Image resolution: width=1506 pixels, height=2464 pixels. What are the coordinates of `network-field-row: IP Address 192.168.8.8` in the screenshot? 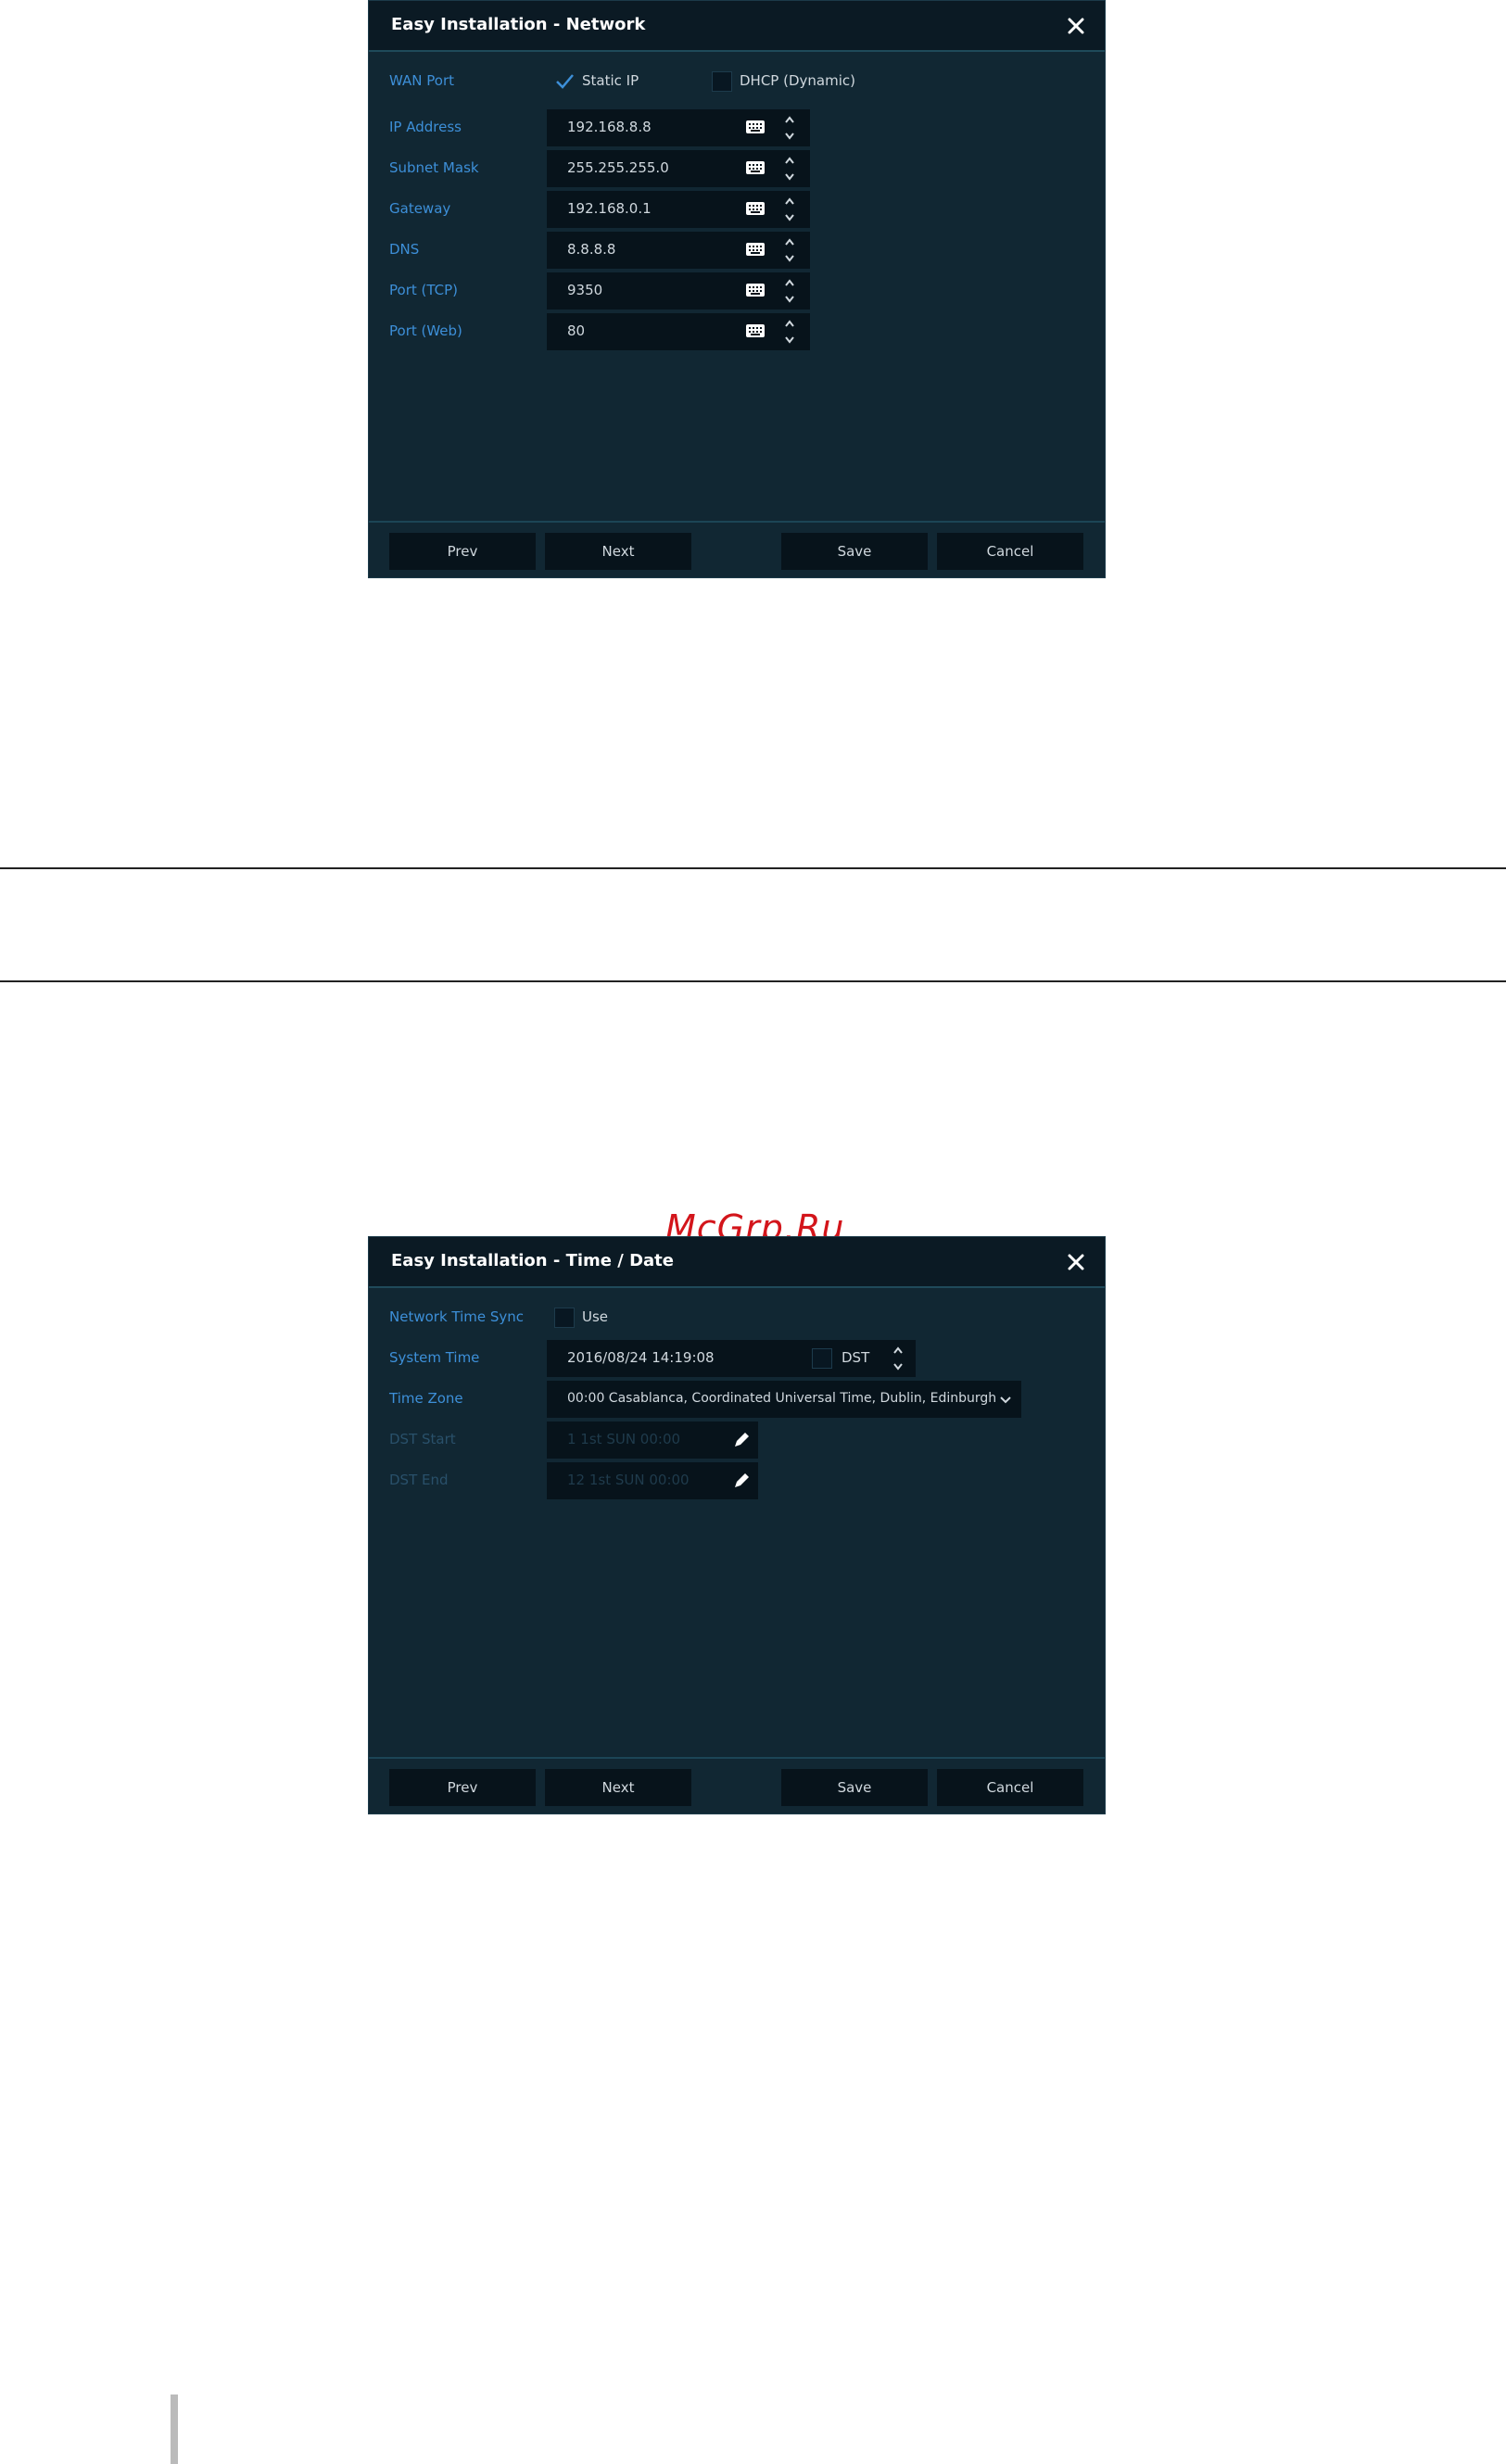 It's located at (737, 127).